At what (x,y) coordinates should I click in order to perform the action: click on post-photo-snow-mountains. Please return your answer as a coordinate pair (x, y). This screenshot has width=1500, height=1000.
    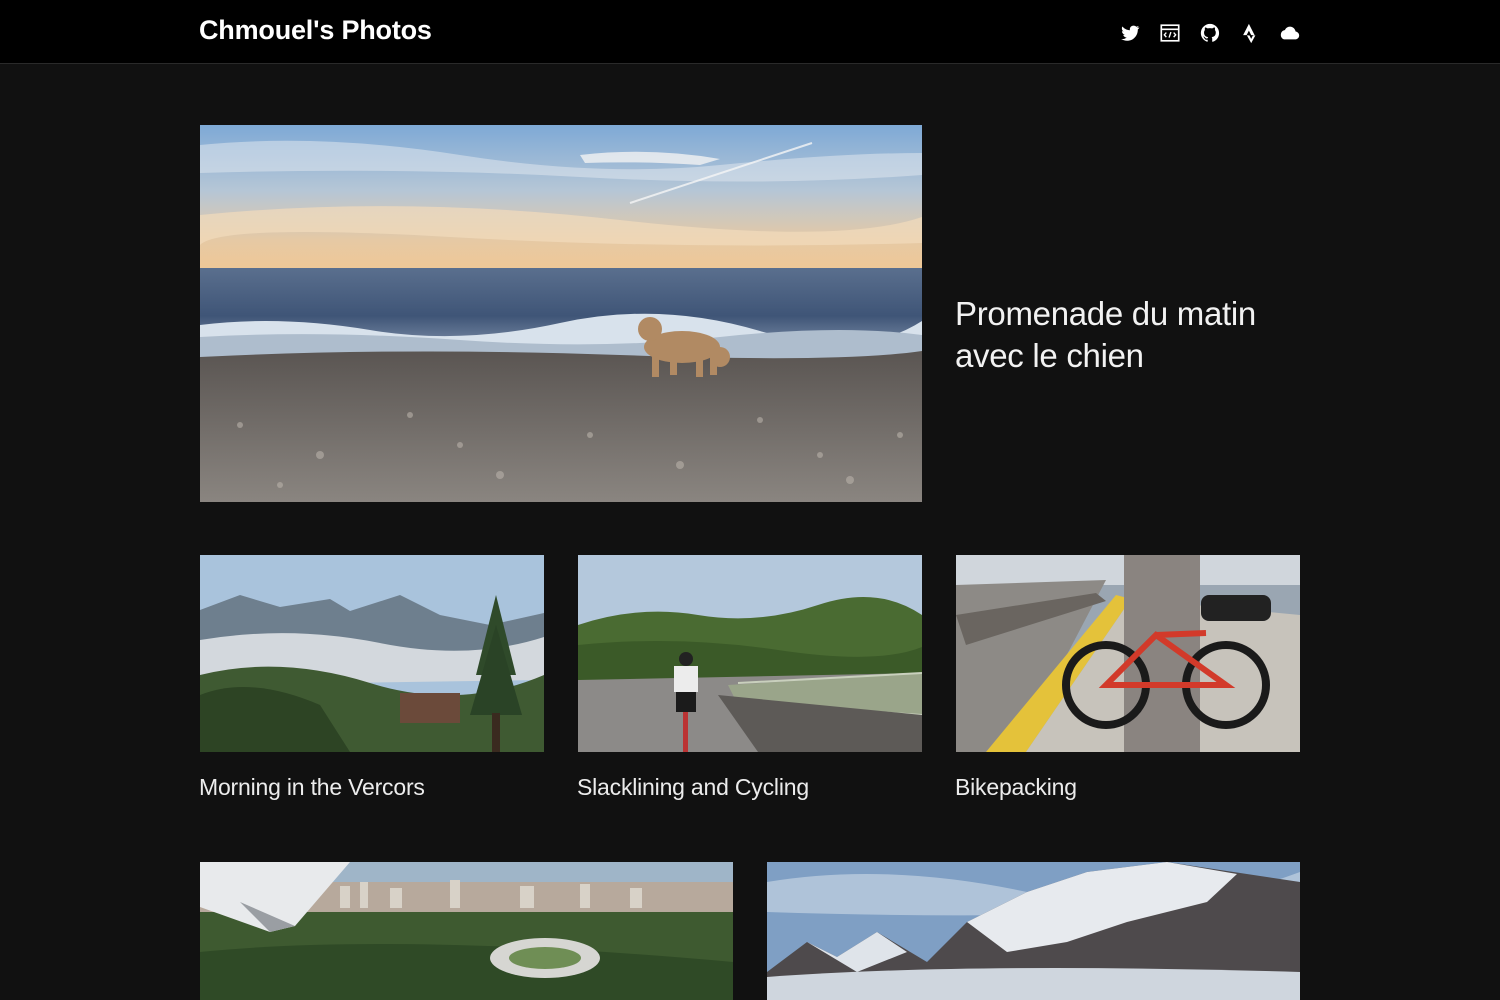
    Looking at the image, I should click on (1033, 931).